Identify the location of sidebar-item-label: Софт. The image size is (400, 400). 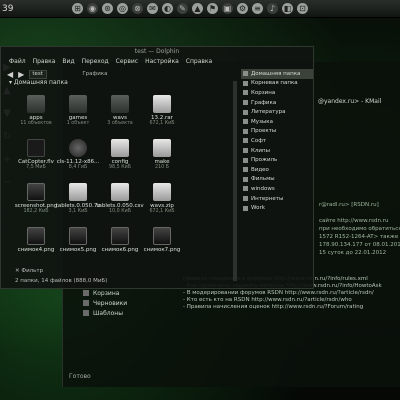
(259, 140).